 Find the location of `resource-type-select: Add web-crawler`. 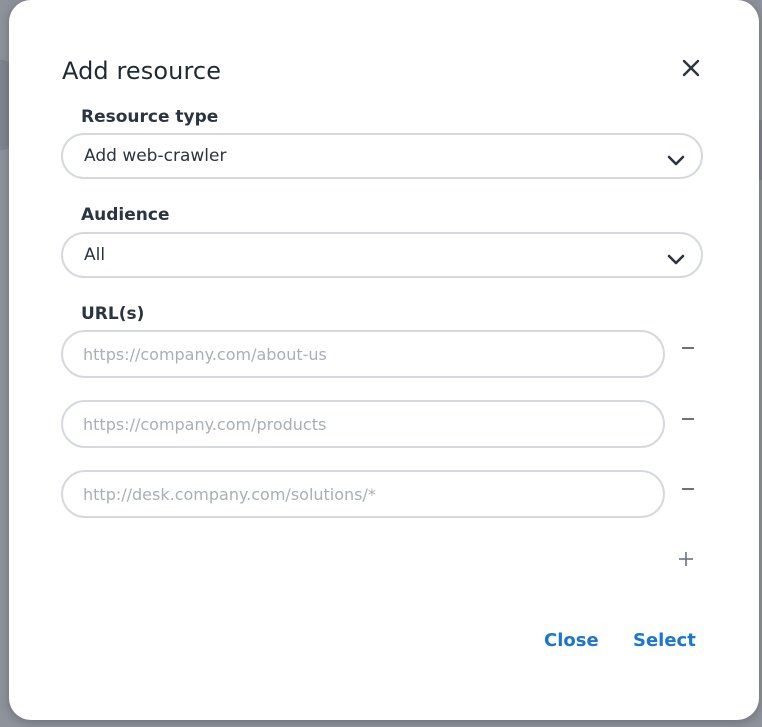

resource-type-select: Add web-crawler is located at coordinates (382, 156).